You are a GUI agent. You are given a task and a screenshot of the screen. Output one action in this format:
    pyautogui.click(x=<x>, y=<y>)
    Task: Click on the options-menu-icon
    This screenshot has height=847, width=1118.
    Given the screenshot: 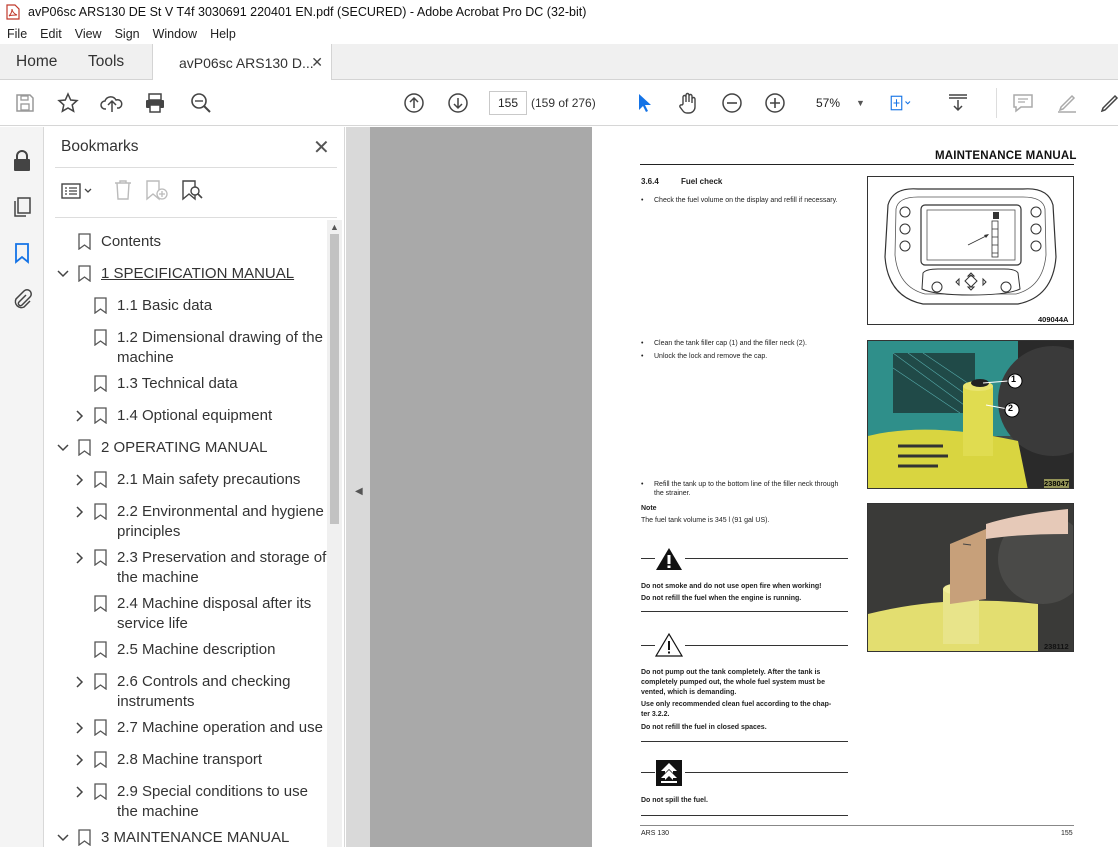 What is the action you would take?
    pyautogui.click(x=78, y=193)
    